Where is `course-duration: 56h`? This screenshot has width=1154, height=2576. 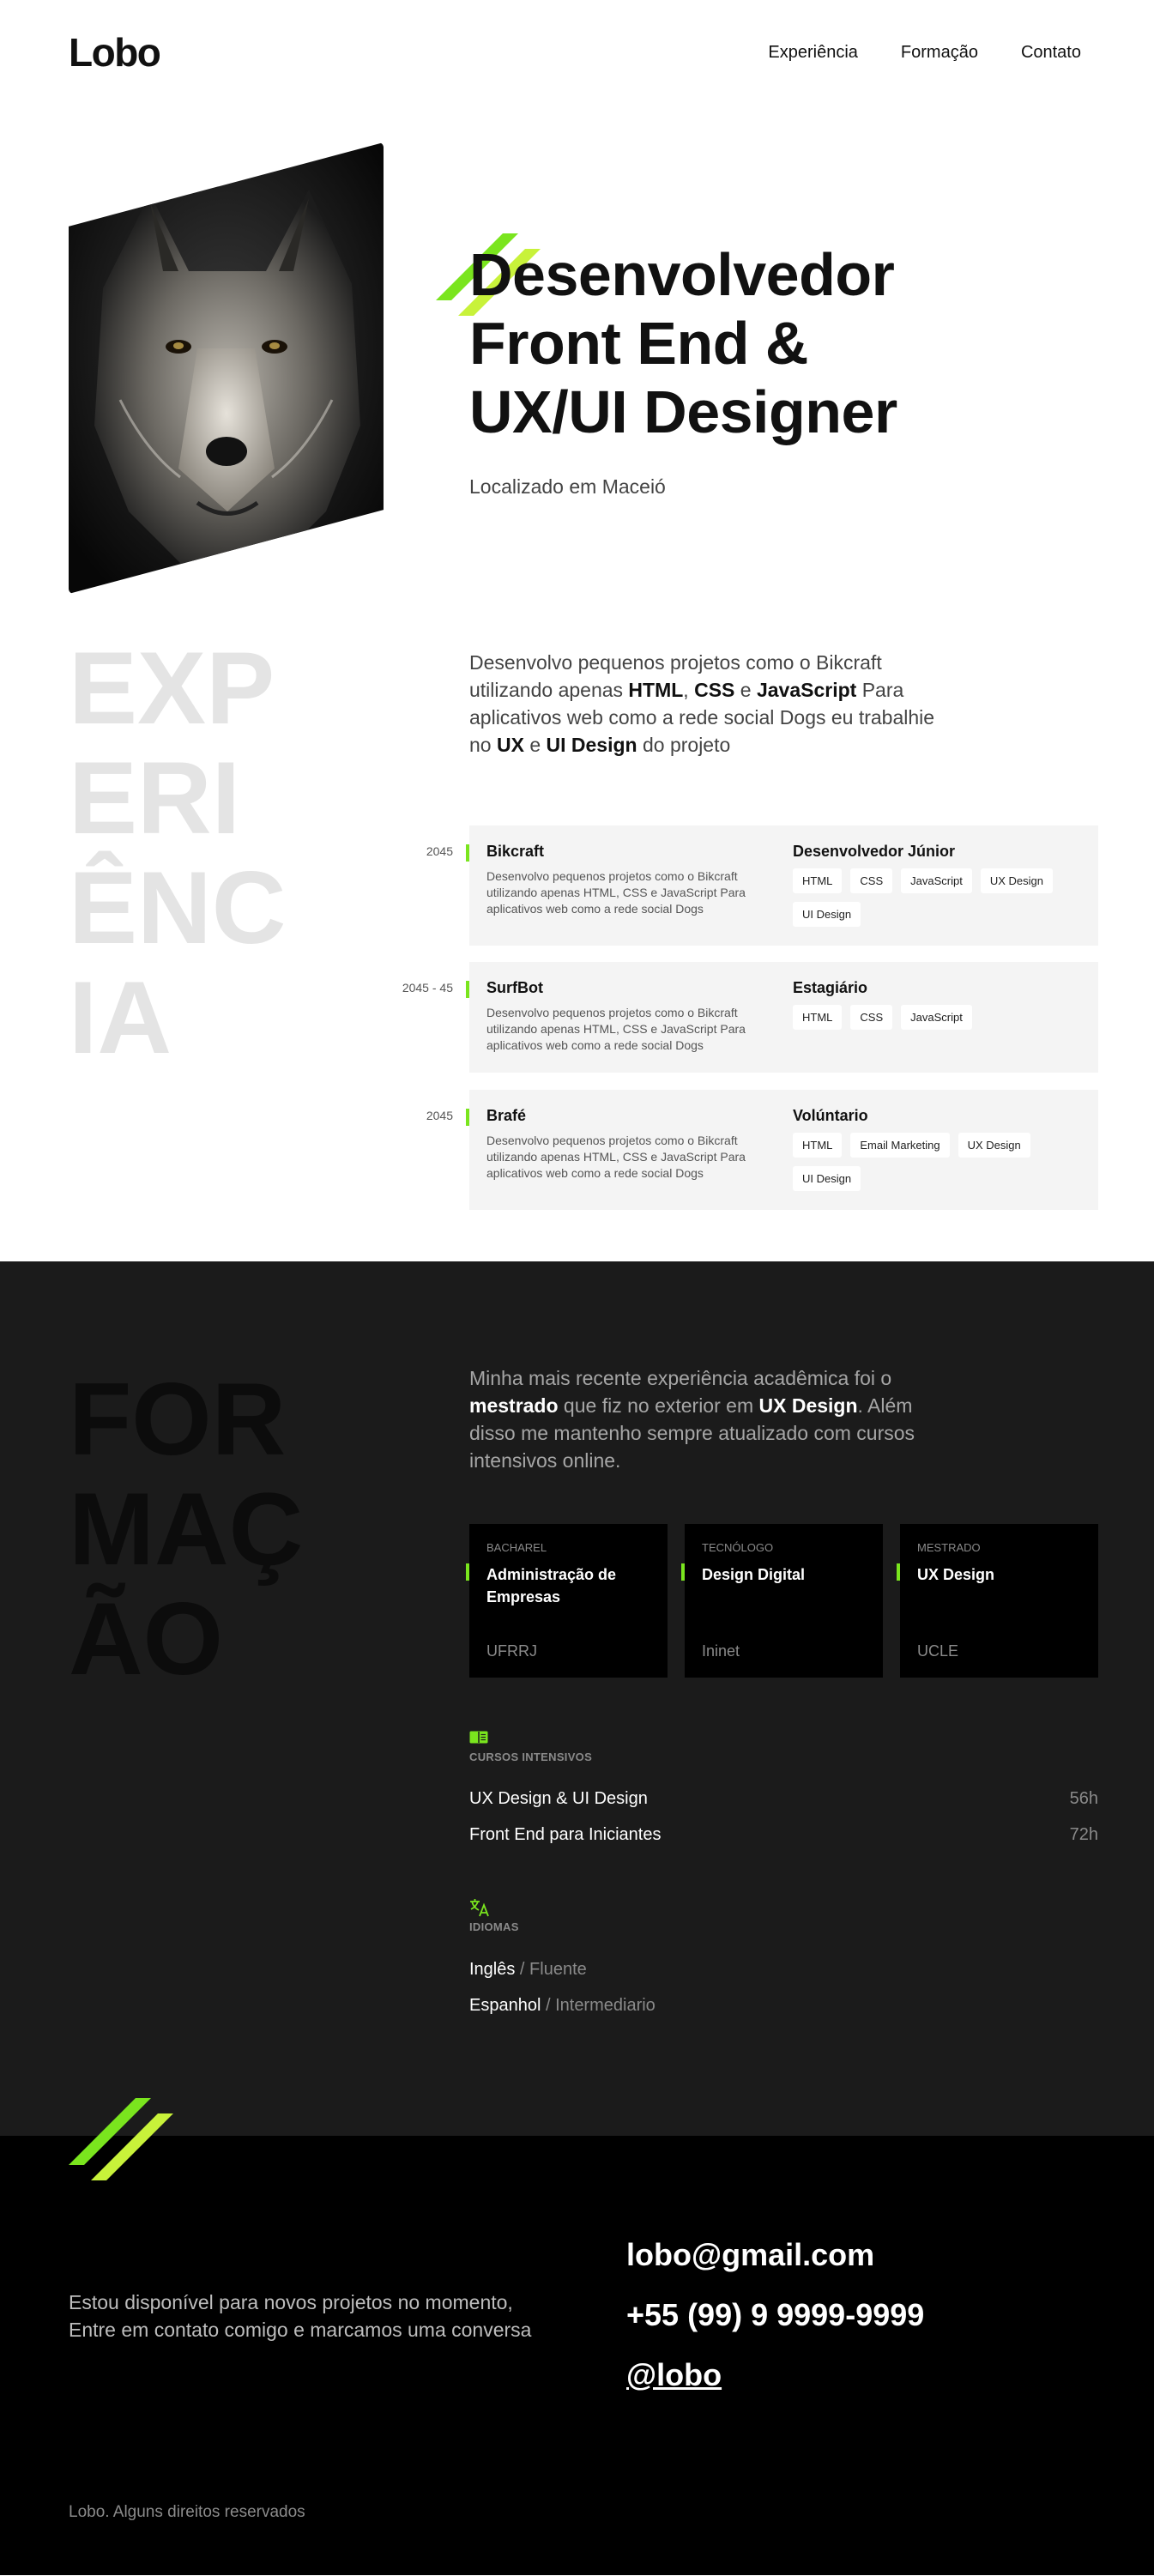
course-duration: 56h is located at coordinates (1083, 1798).